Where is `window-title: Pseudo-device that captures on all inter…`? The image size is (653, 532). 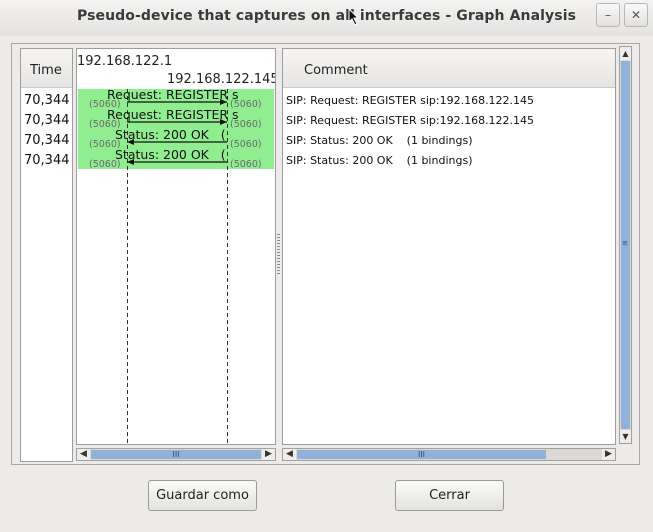
window-title: Pseudo-device that captures on all inter… is located at coordinates (326, 16).